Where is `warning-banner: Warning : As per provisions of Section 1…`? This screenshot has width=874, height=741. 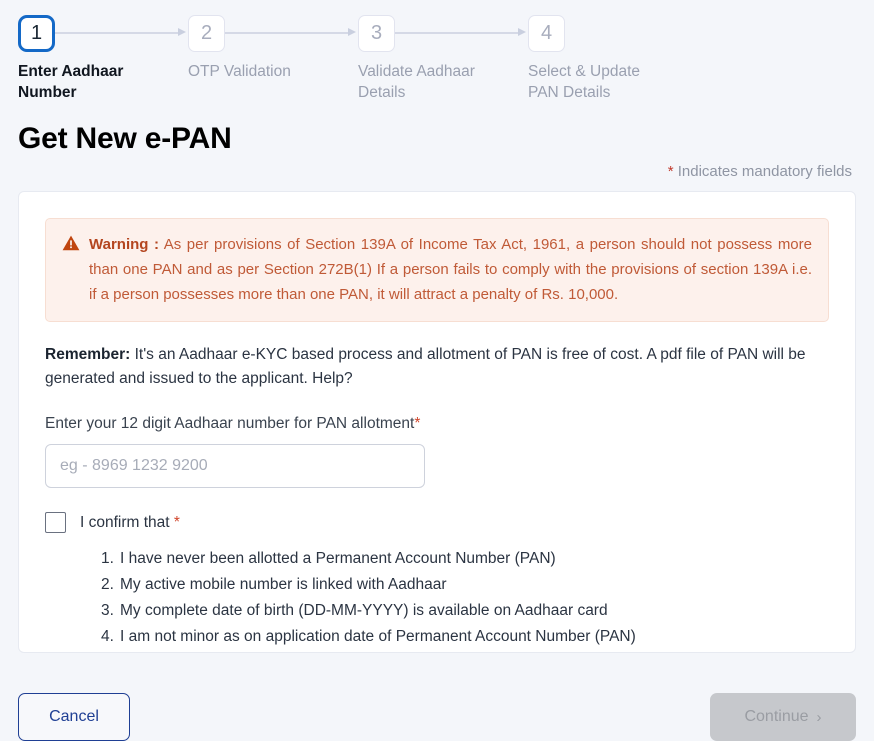 warning-banner: Warning : As per provisions of Section 1… is located at coordinates (437, 270).